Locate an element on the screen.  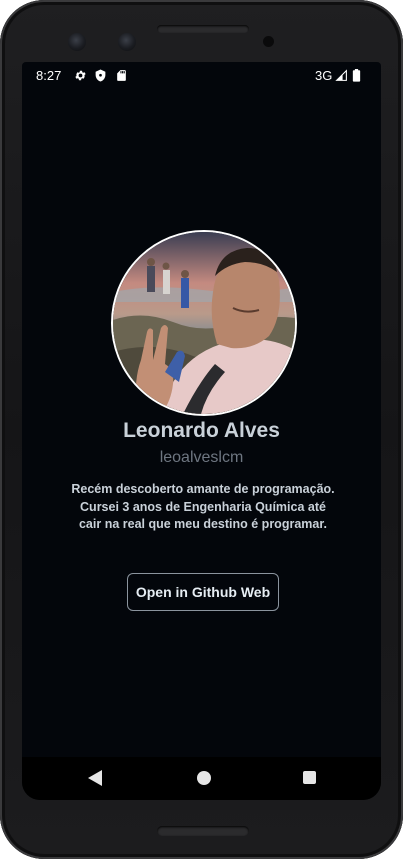
avatar is located at coordinates (204, 323).